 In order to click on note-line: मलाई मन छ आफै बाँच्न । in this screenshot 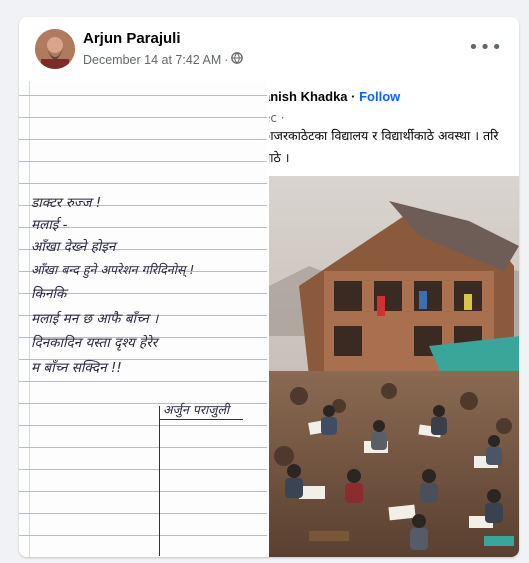, I will do `click(95, 319)`.